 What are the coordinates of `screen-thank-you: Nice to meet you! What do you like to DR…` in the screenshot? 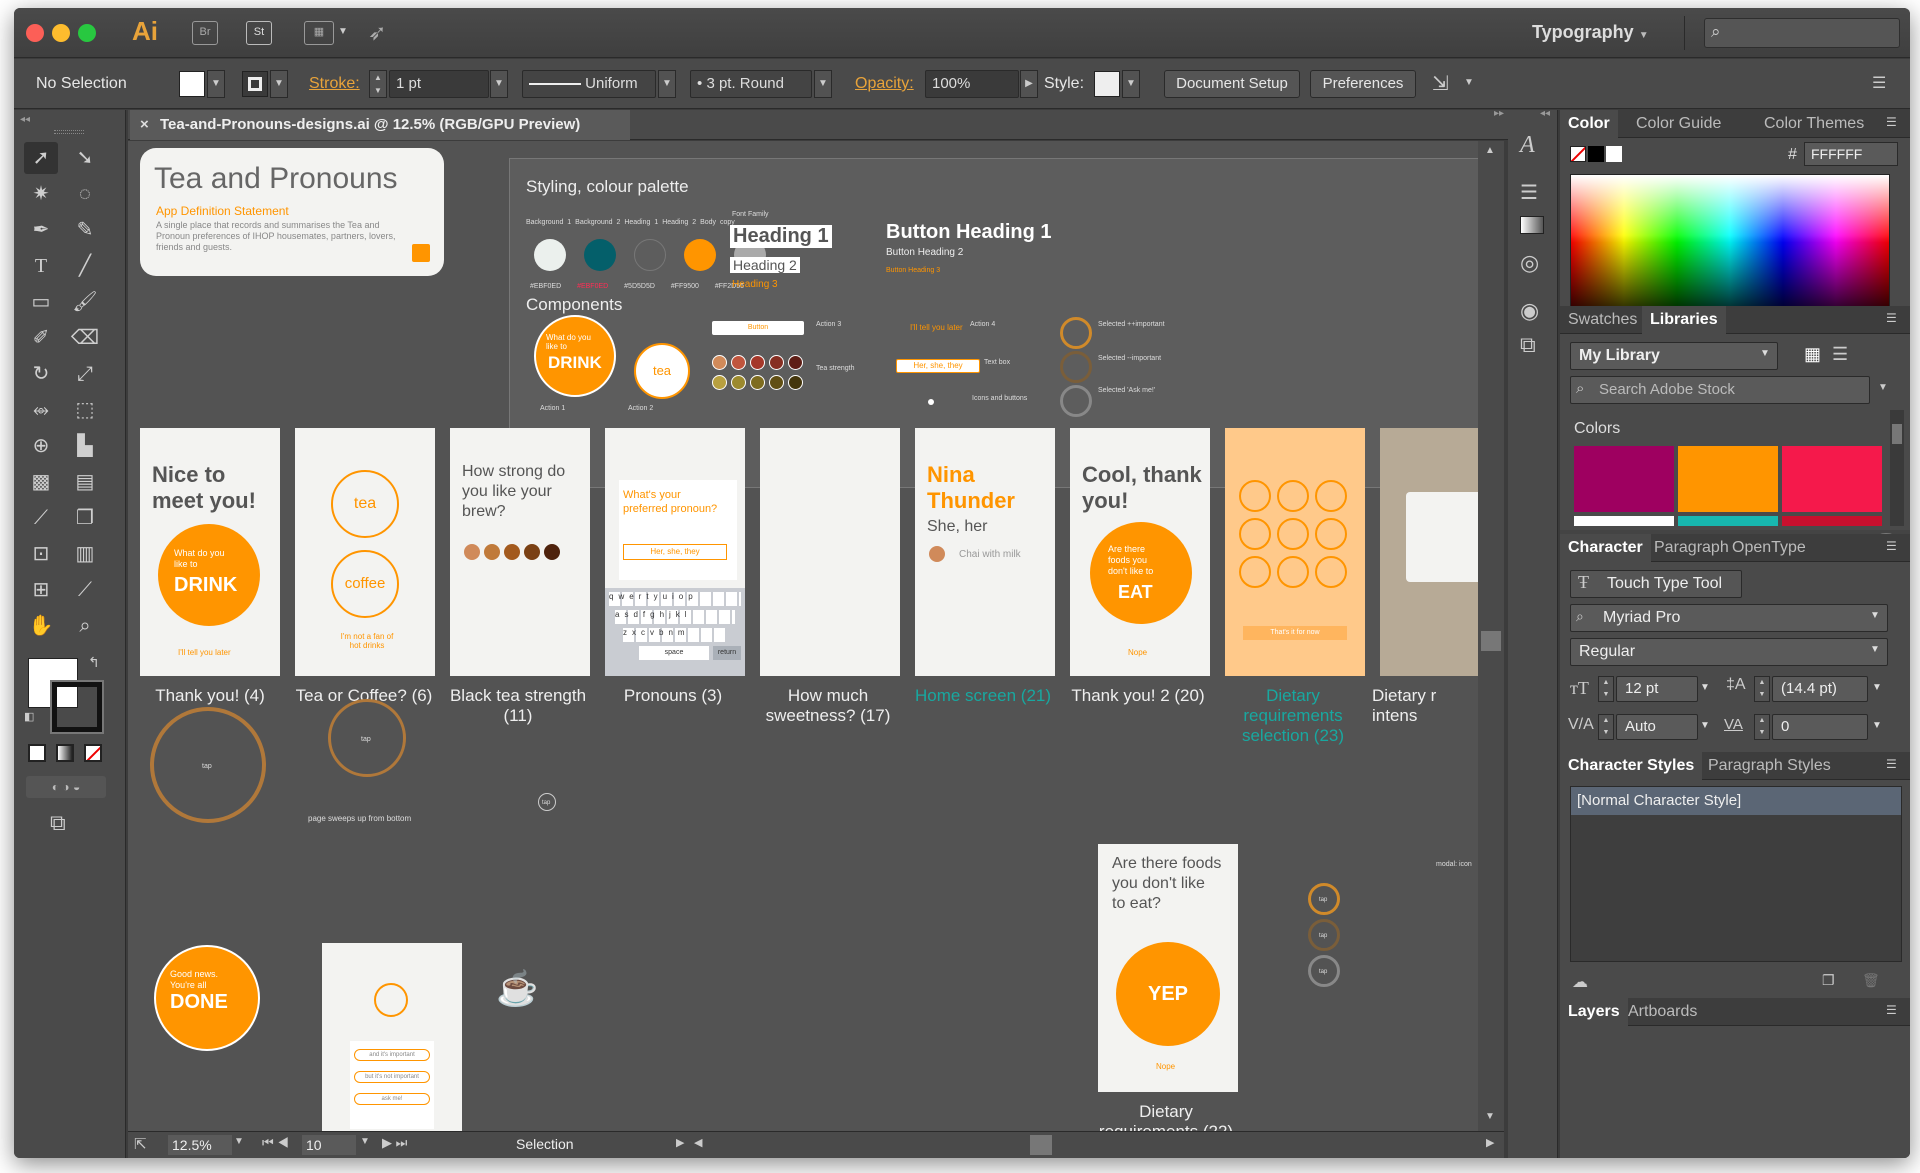 It's located at (210, 552).